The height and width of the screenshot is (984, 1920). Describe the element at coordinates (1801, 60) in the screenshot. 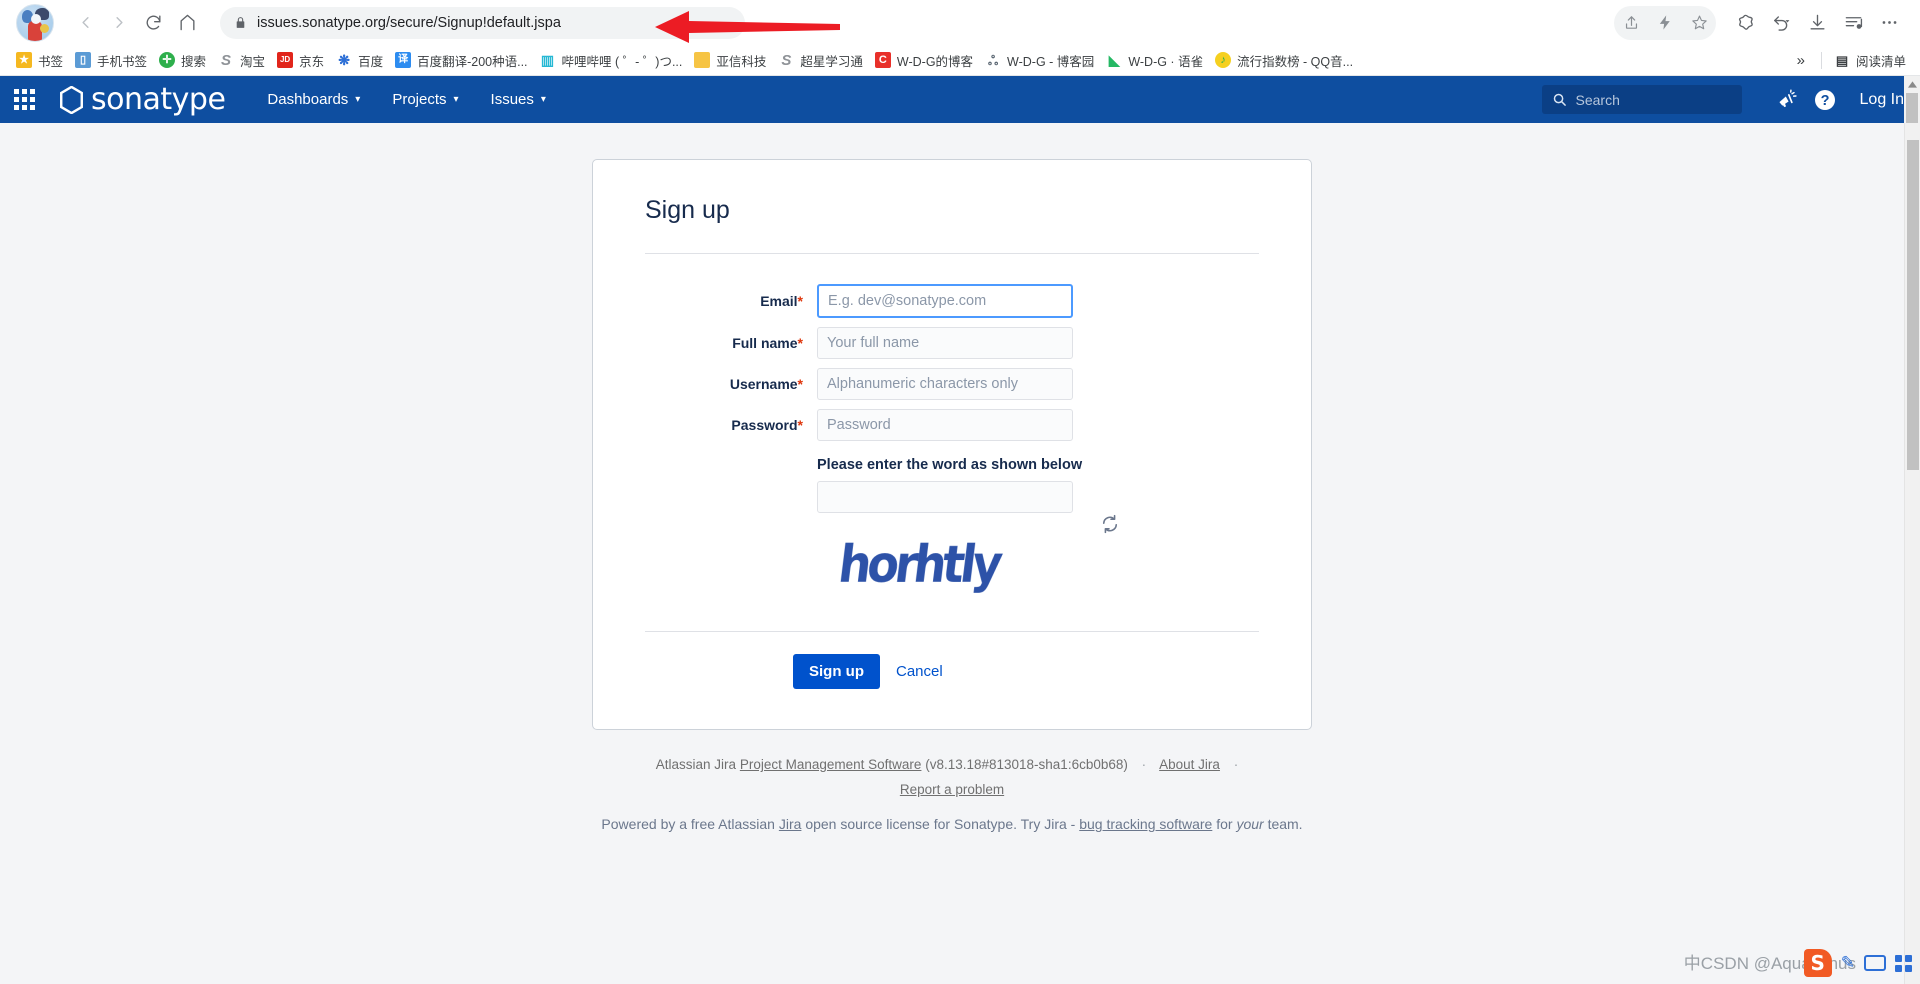

I see `bookmarks-overflow-button: »` at that location.